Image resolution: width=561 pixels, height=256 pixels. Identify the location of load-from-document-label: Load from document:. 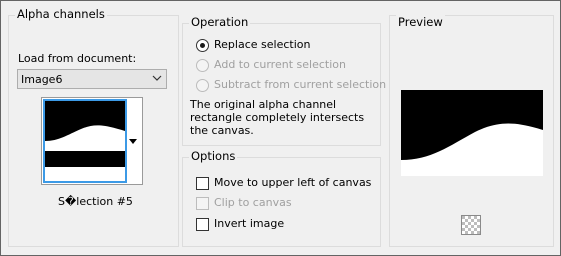
(77, 58).